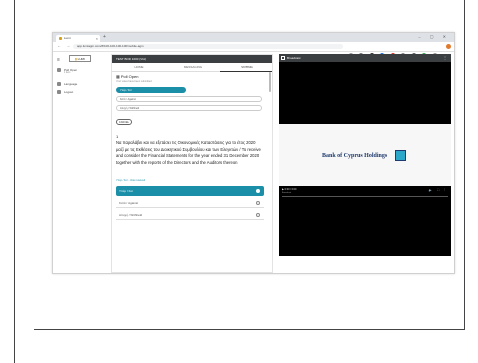 The height and width of the screenshot is (363, 478). What do you see at coordinates (246, 67) in the screenshot?
I see `tab-voting: VOTING` at bounding box center [246, 67].